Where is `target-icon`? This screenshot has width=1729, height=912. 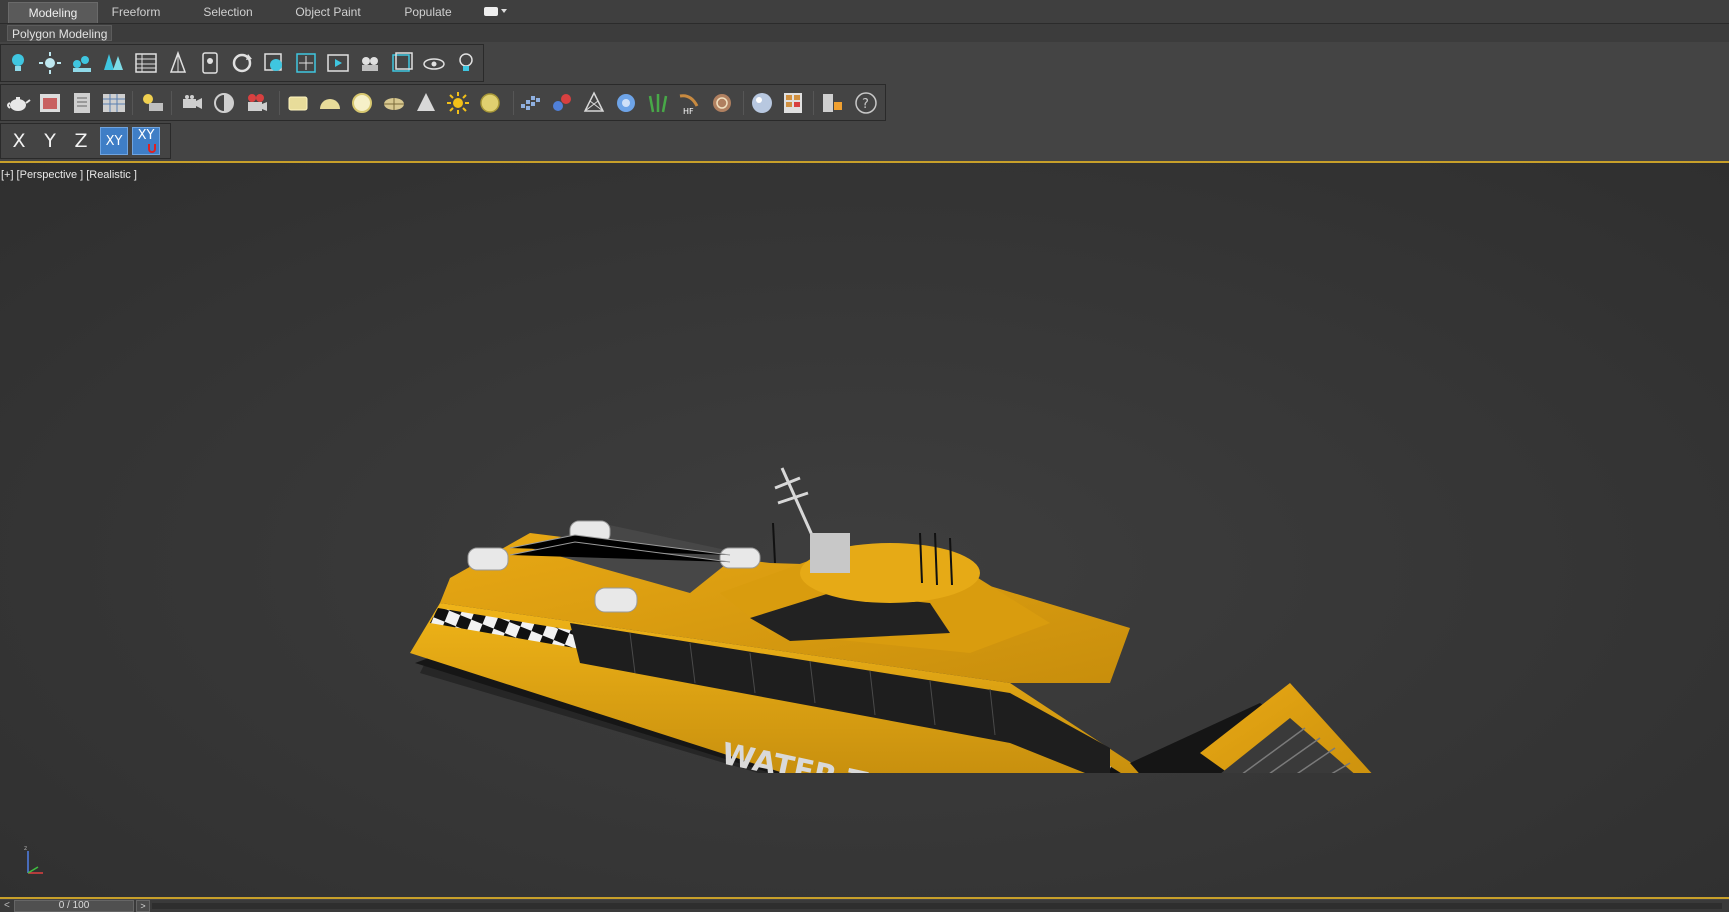
target-icon is located at coordinates (306, 63).